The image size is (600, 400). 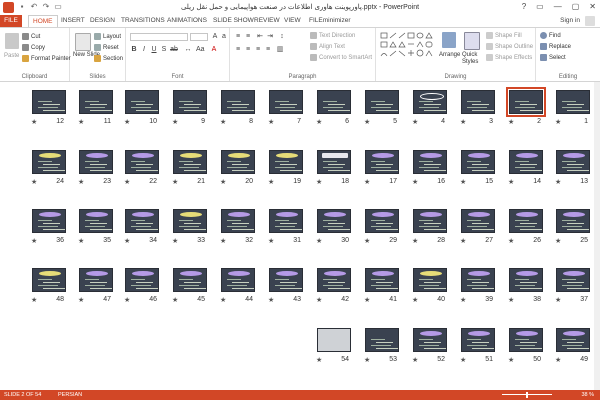 I want to click on quick-styles-button: Quick Styles, so click(x=472, y=59).